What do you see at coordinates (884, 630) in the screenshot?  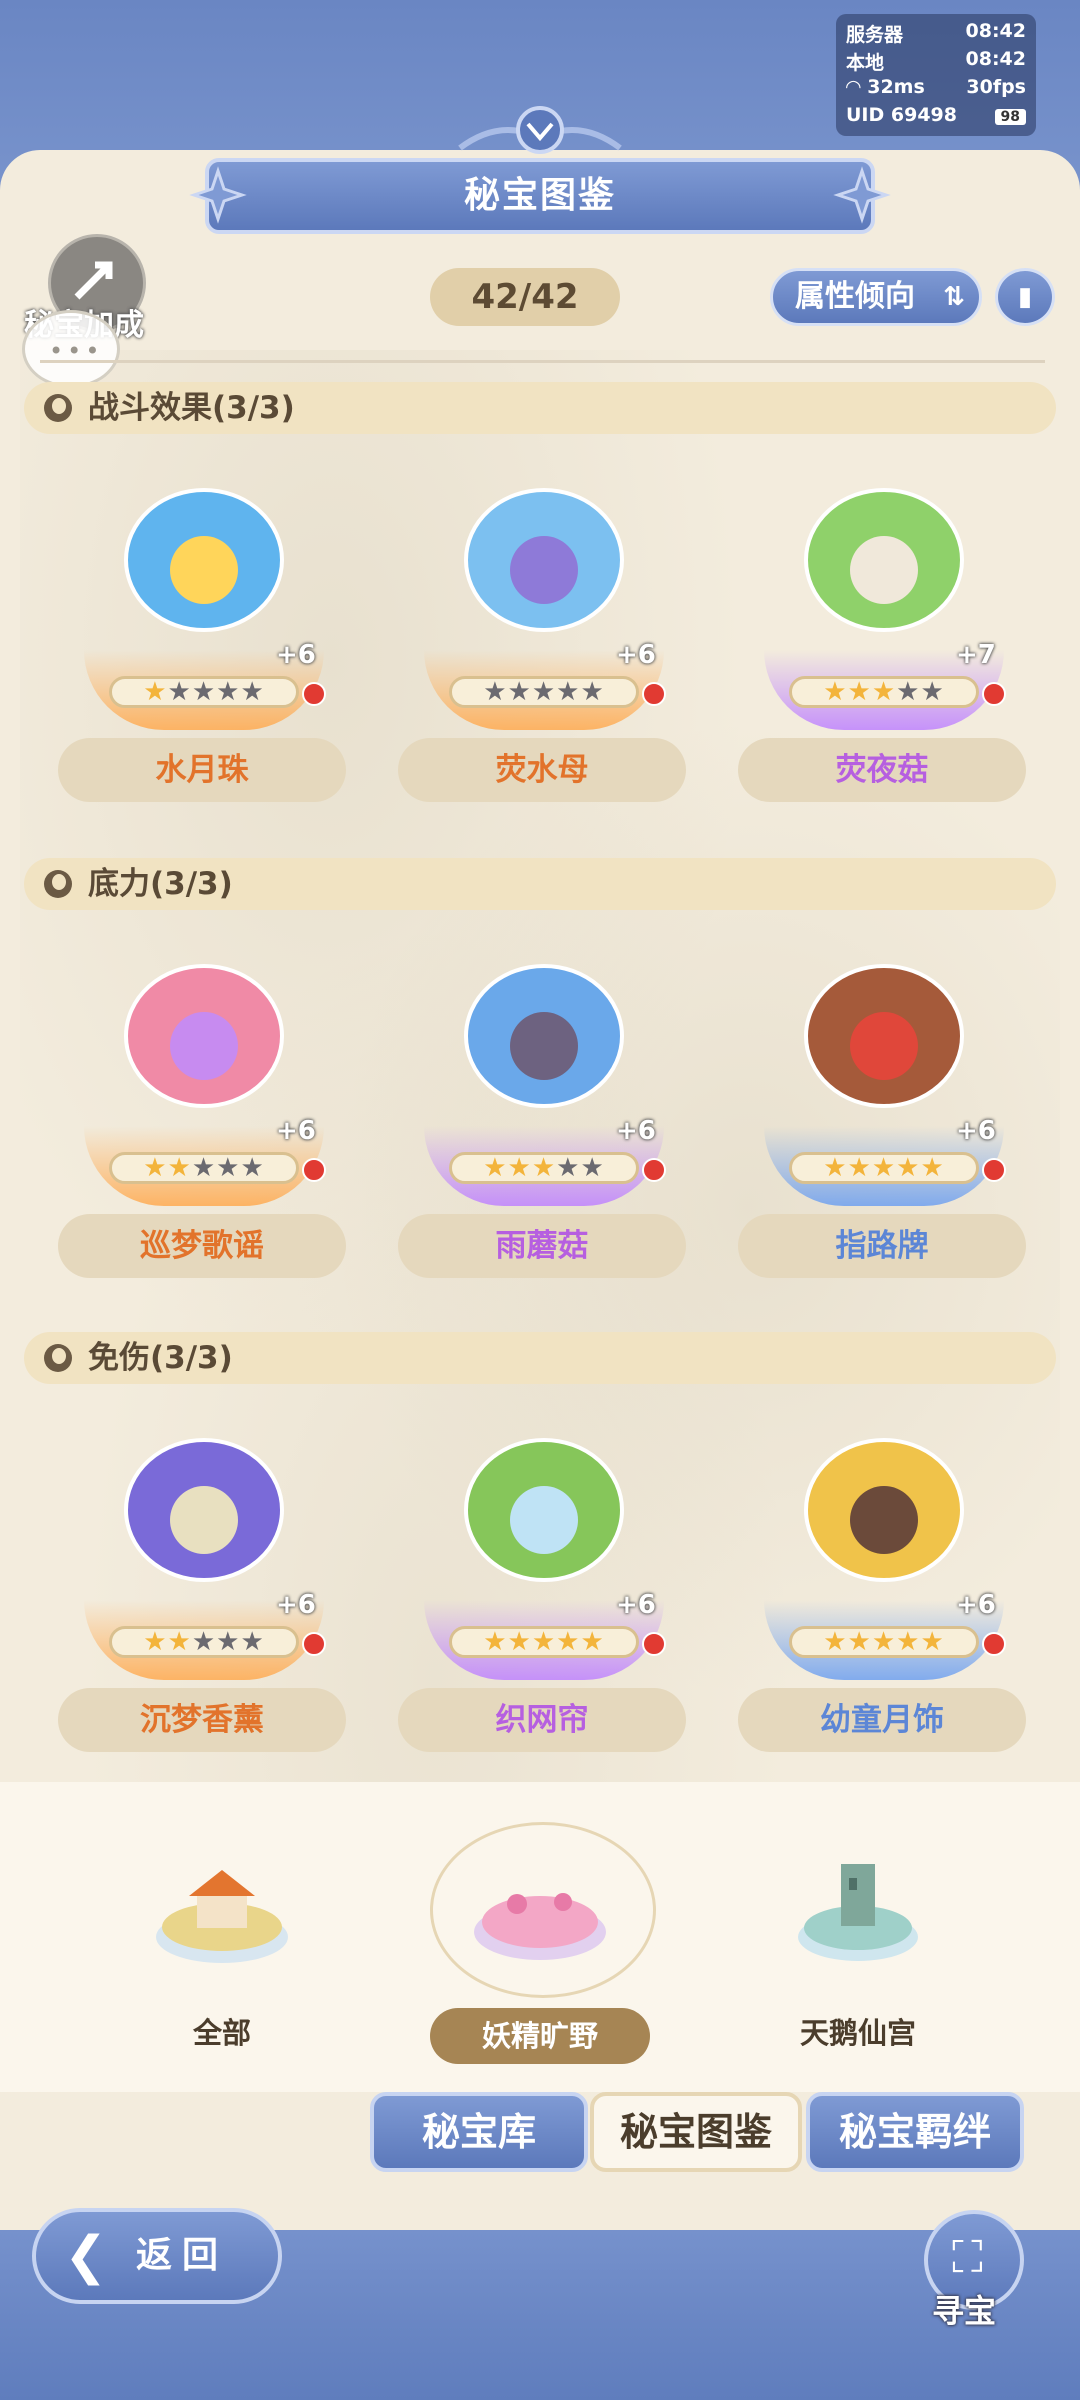 I see `treasure-card: ★★★★★ +7 荧夜菇` at bounding box center [884, 630].